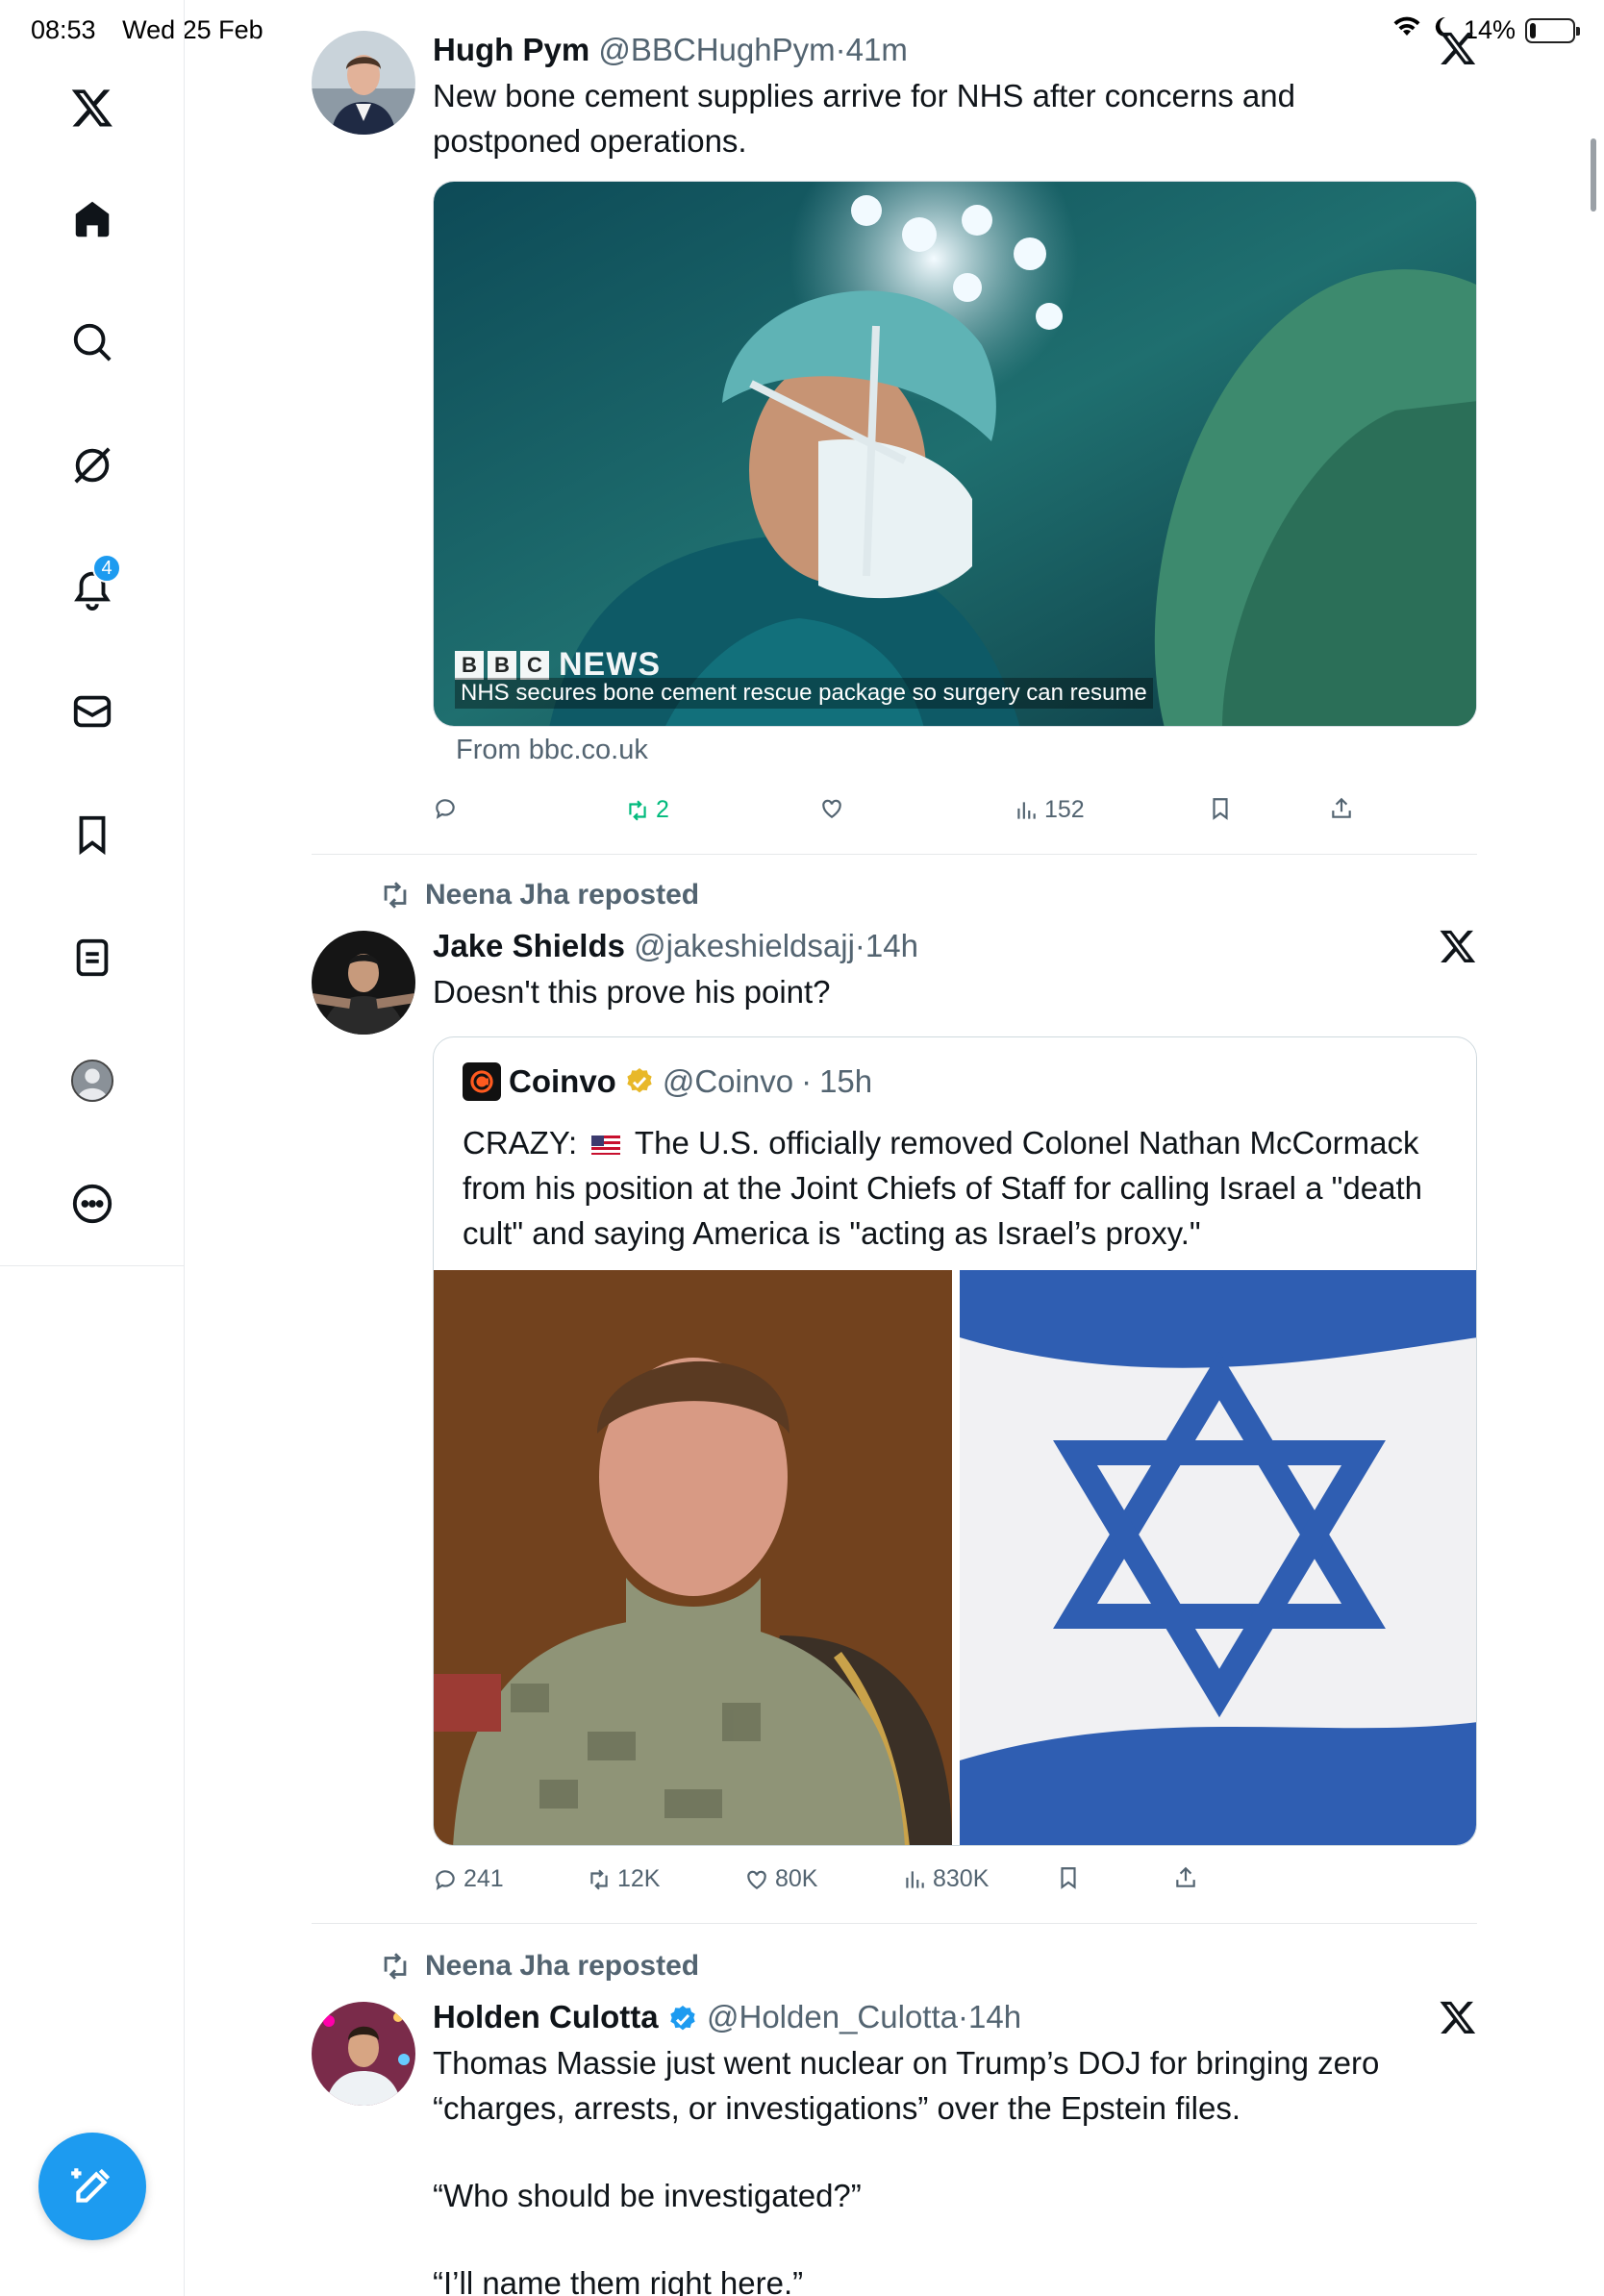 This screenshot has height=2296, width=1604. Describe the element at coordinates (728, 1081) in the screenshot. I see `quote-author-handle: @Coinvo` at that location.